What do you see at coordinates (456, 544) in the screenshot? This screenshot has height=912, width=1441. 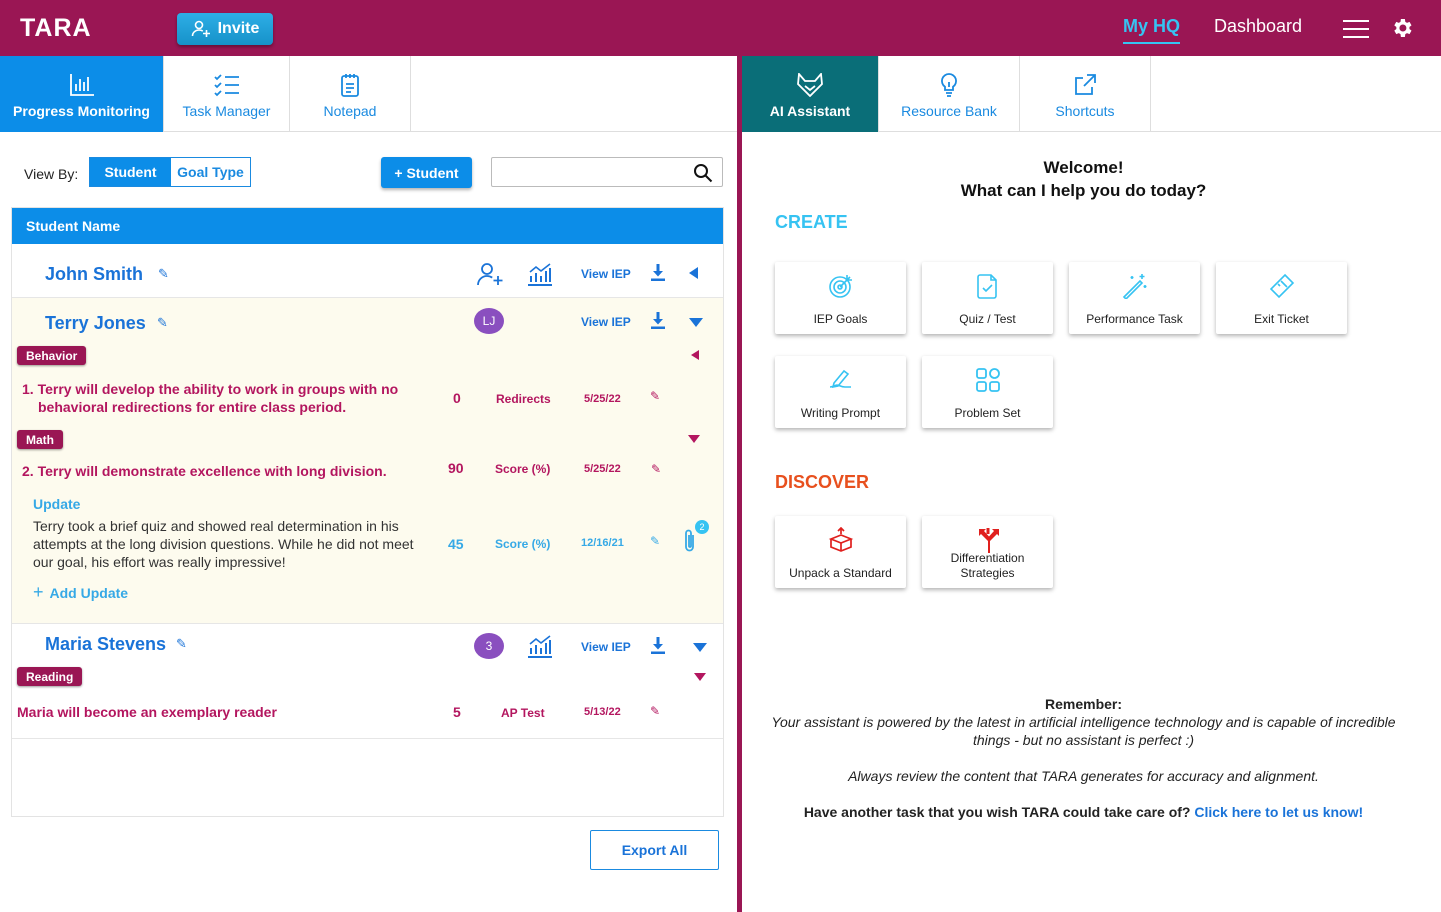 I see `update-value: 45` at bounding box center [456, 544].